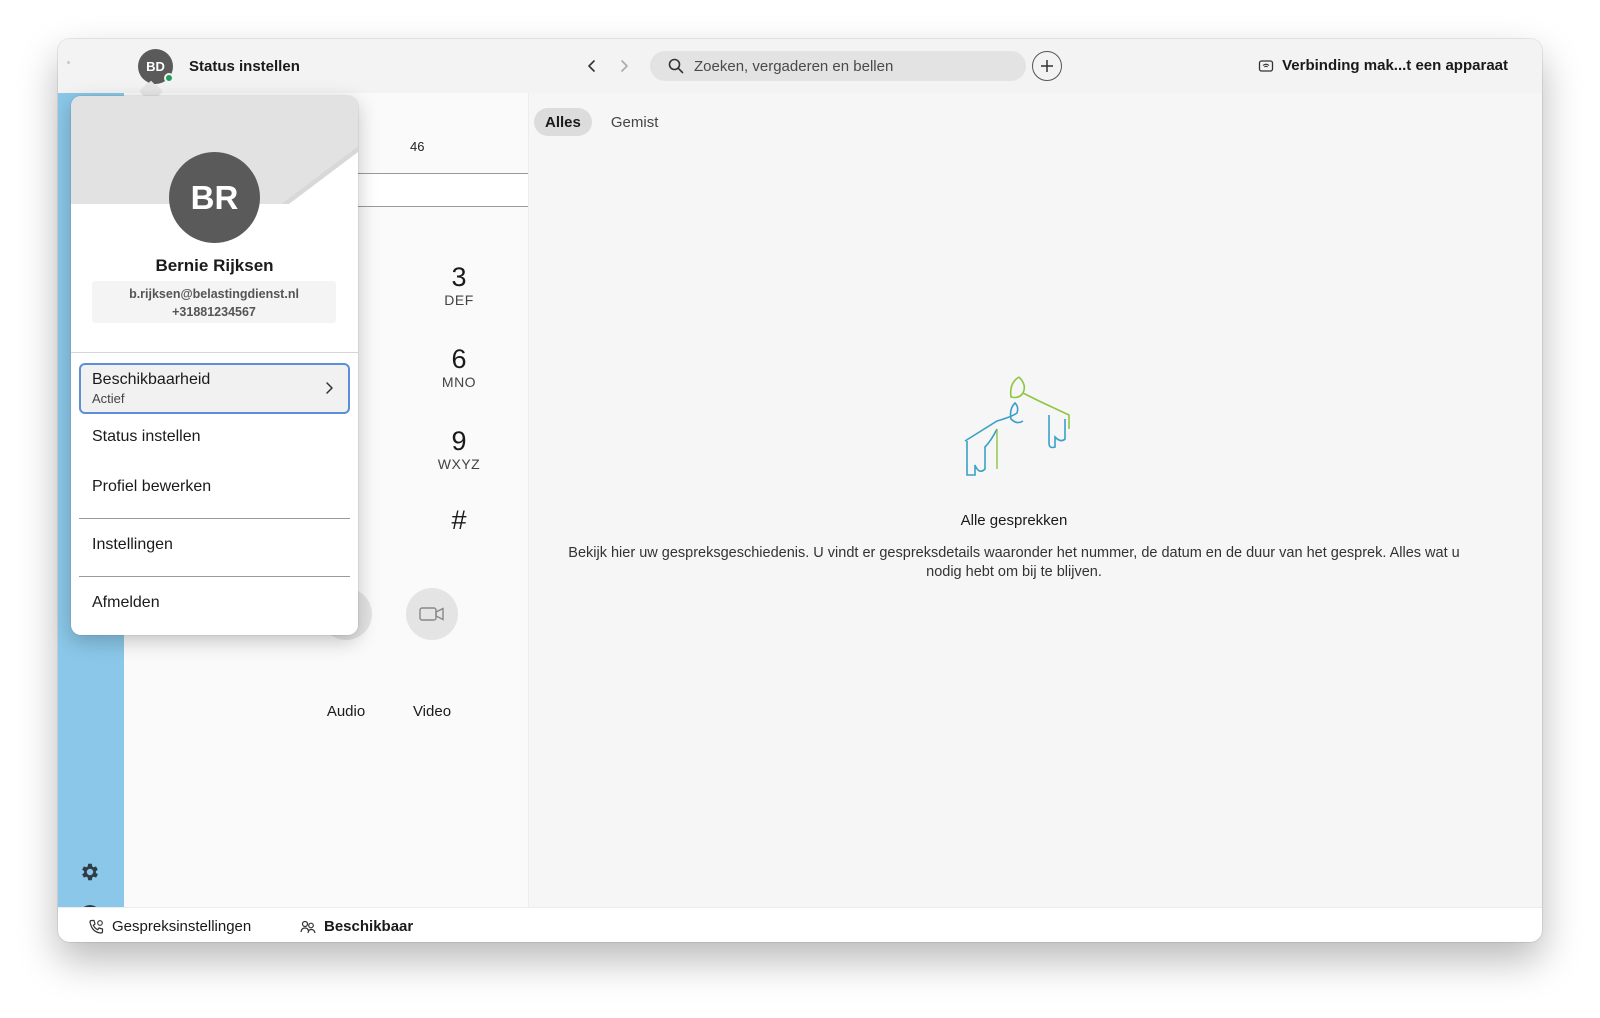 Image resolution: width=1600 pixels, height=1018 pixels. Describe the element at coordinates (432, 711) in the screenshot. I see `video-call-label: Video` at that location.